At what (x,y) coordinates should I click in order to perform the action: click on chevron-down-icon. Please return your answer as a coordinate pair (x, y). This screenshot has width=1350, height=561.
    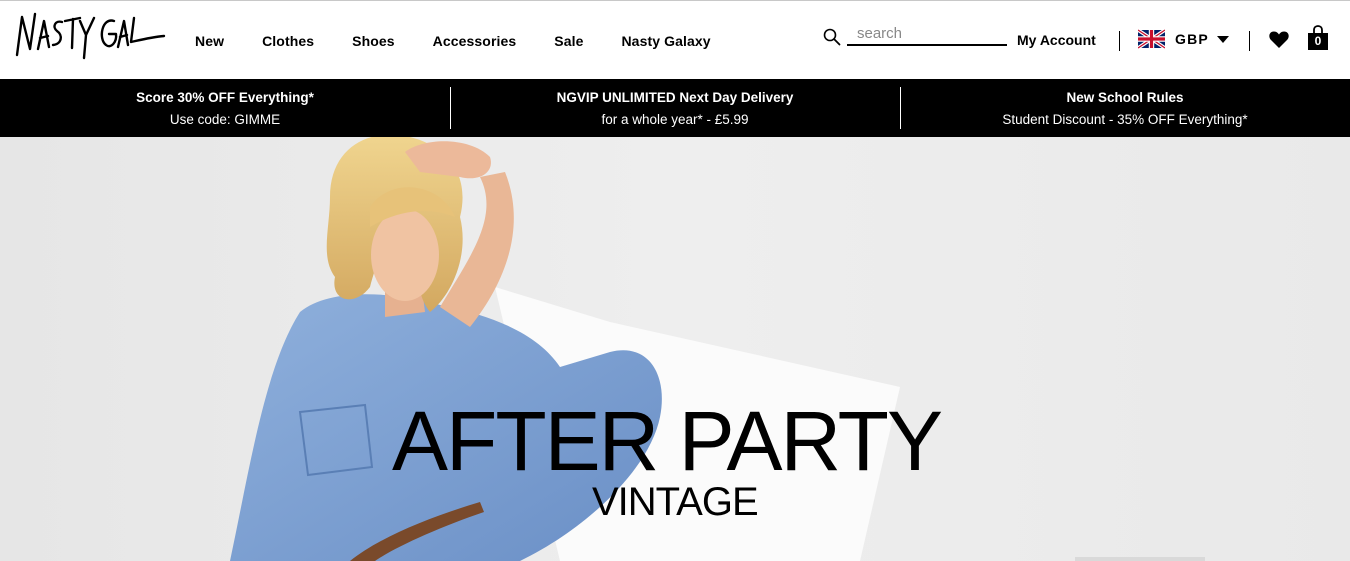
    Looking at the image, I should click on (1223, 39).